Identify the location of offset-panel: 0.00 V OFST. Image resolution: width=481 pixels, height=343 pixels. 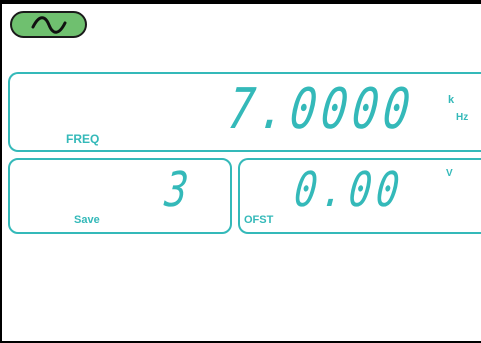
(359, 196).